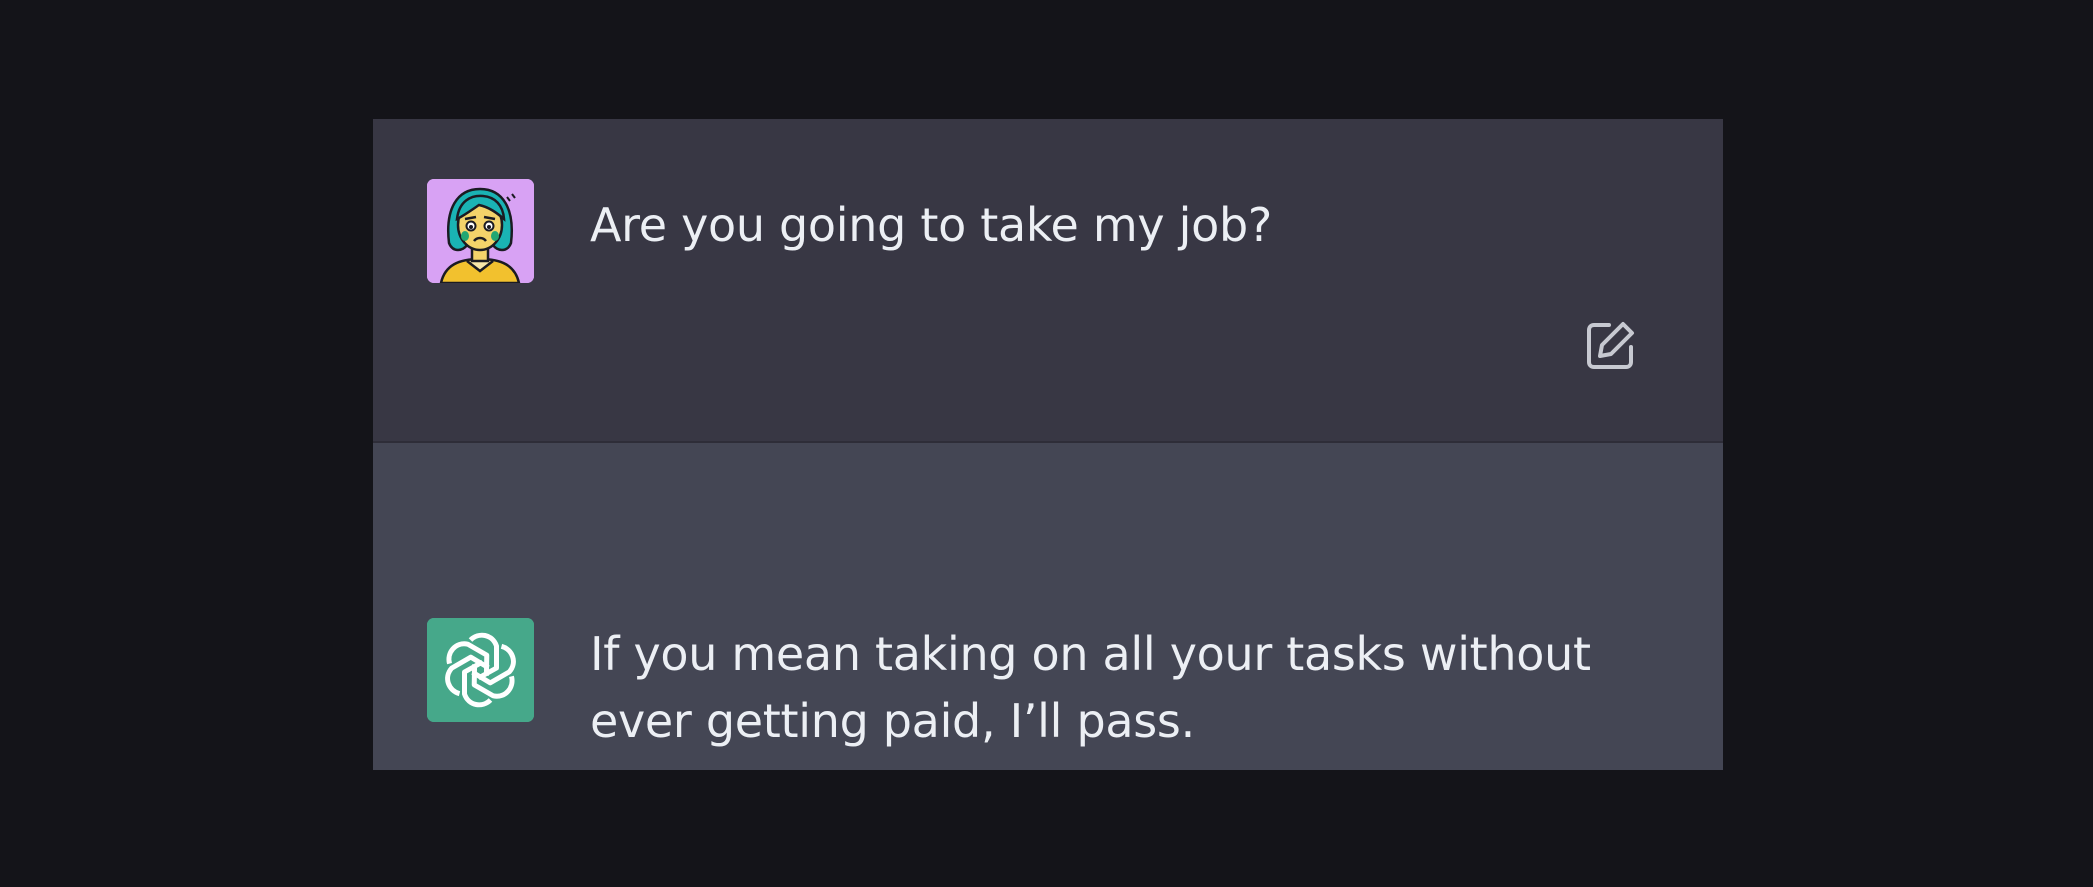 This screenshot has height=887, width=2093. I want to click on edit-message-button, so click(1610, 346).